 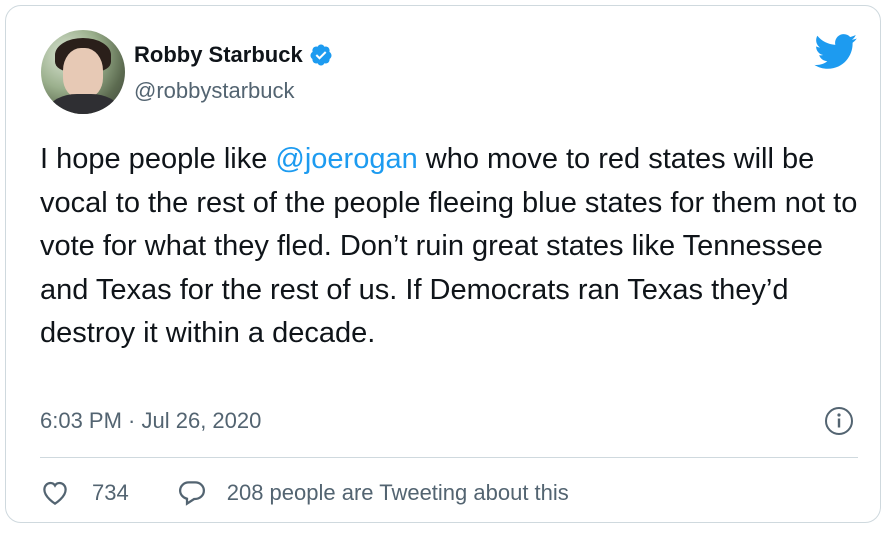 I want to click on avatar-face, so click(x=83, y=73).